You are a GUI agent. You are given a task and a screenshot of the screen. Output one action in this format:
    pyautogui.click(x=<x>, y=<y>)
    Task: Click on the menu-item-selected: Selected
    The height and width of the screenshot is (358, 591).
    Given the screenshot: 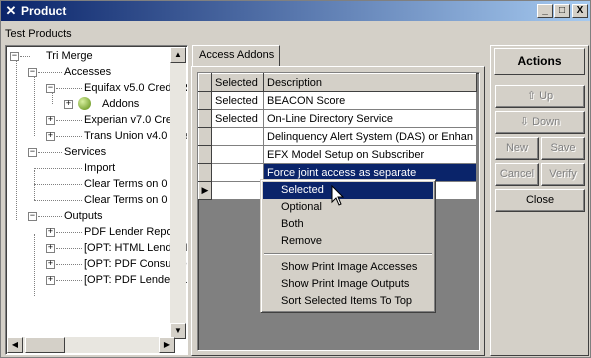 What is the action you would take?
    pyautogui.click(x=348, y=190)
    